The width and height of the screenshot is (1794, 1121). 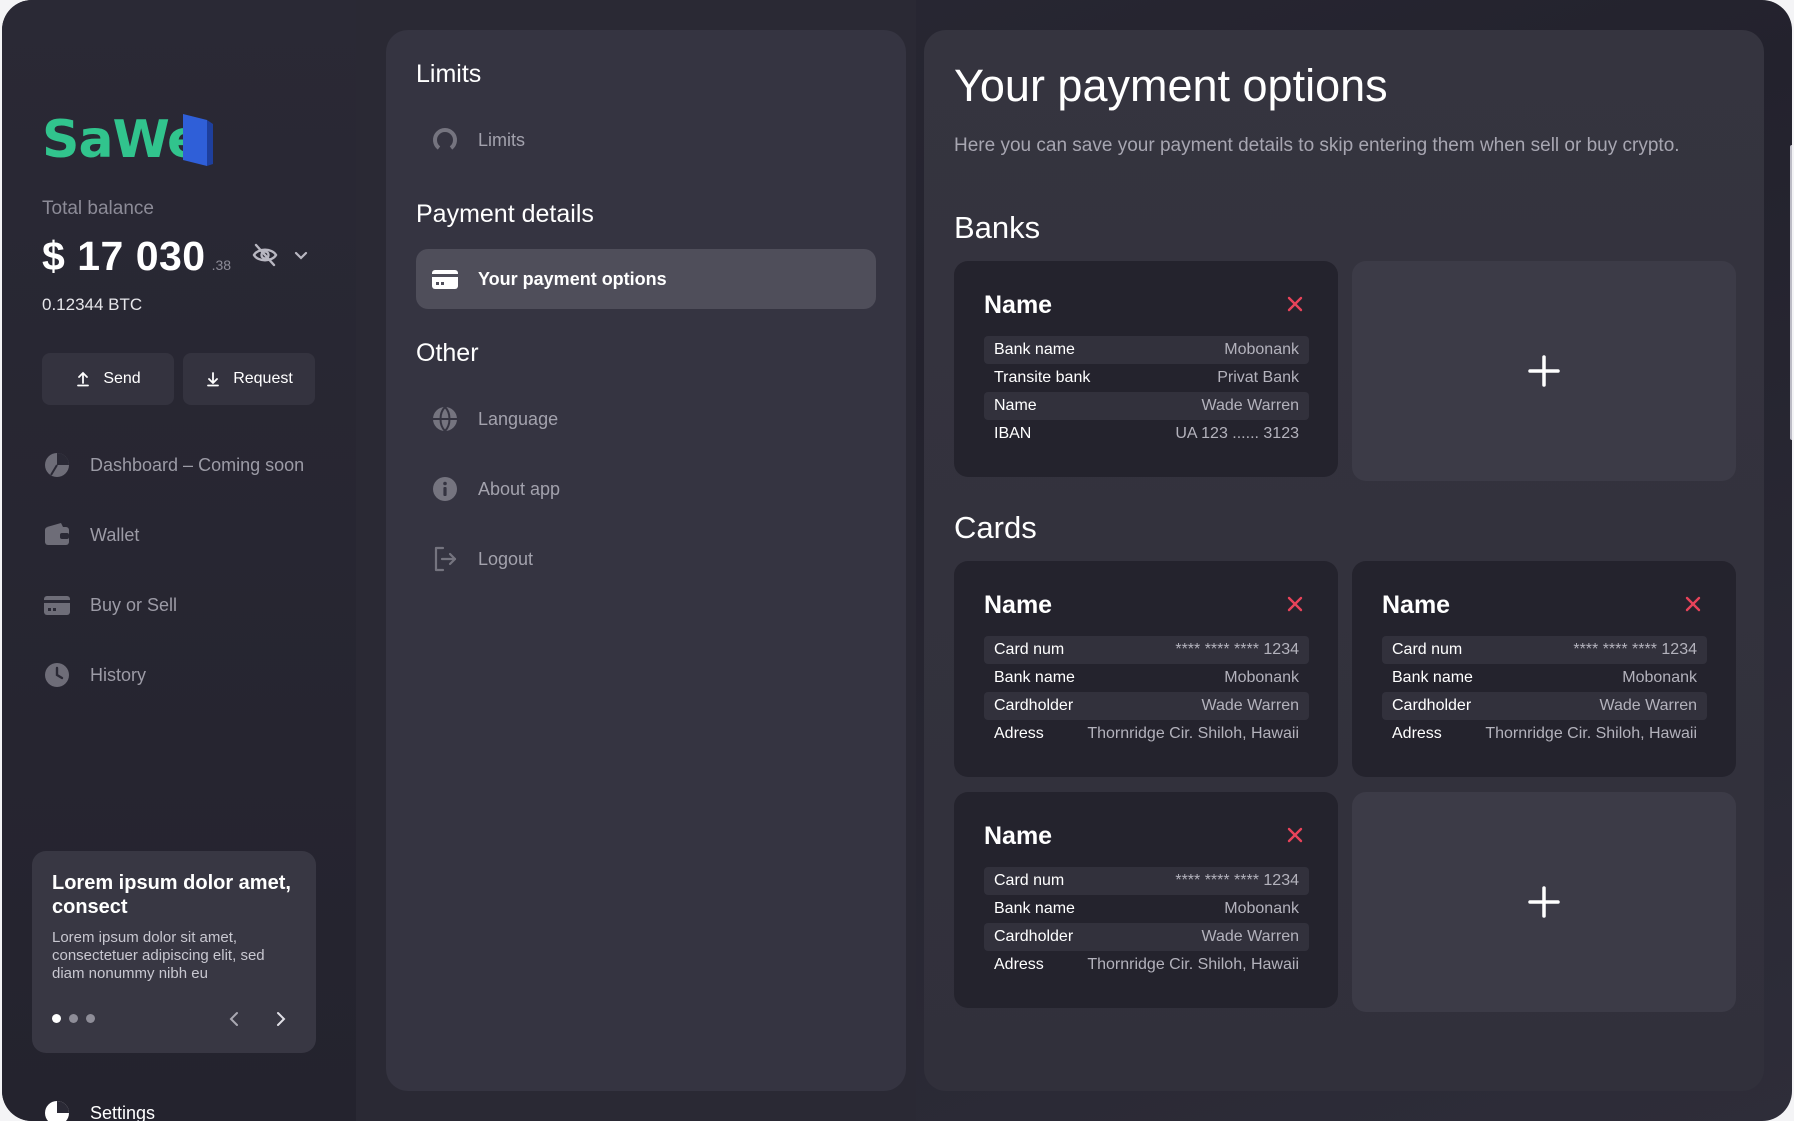 I want to click on sidebar-item-label: Wallet, so click(x=115, y=534).